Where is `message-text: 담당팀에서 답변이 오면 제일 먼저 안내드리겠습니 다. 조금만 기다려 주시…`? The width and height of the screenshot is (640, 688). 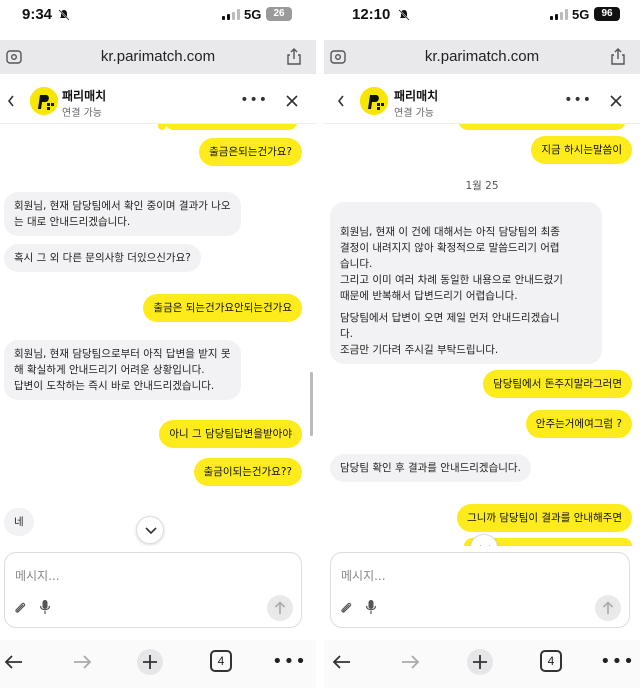
message-text: 담당팀에서 답변이 오면 제일 먼저 안내드리겠습니 다. 조금만 기다려 주시… is located at coordinates (450, 334).